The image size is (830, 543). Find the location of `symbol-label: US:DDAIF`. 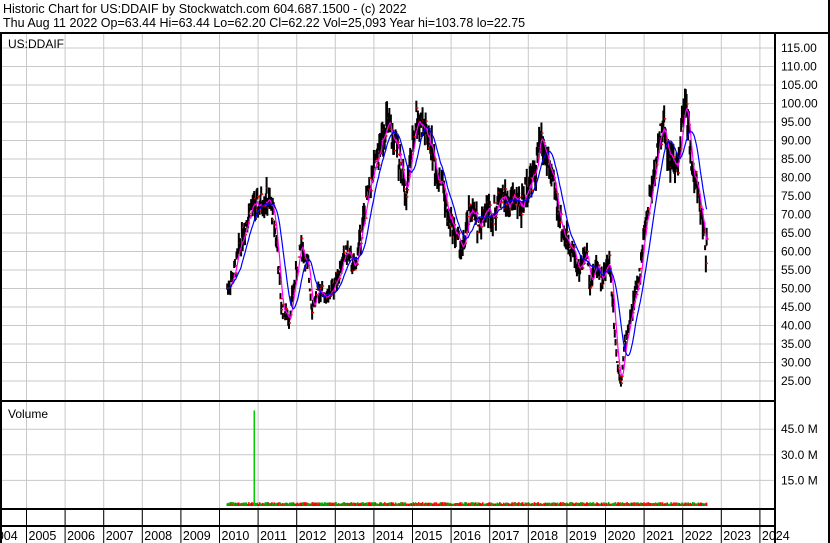

symbol-label: US:DDAIF is located at coordinates (36, 44).